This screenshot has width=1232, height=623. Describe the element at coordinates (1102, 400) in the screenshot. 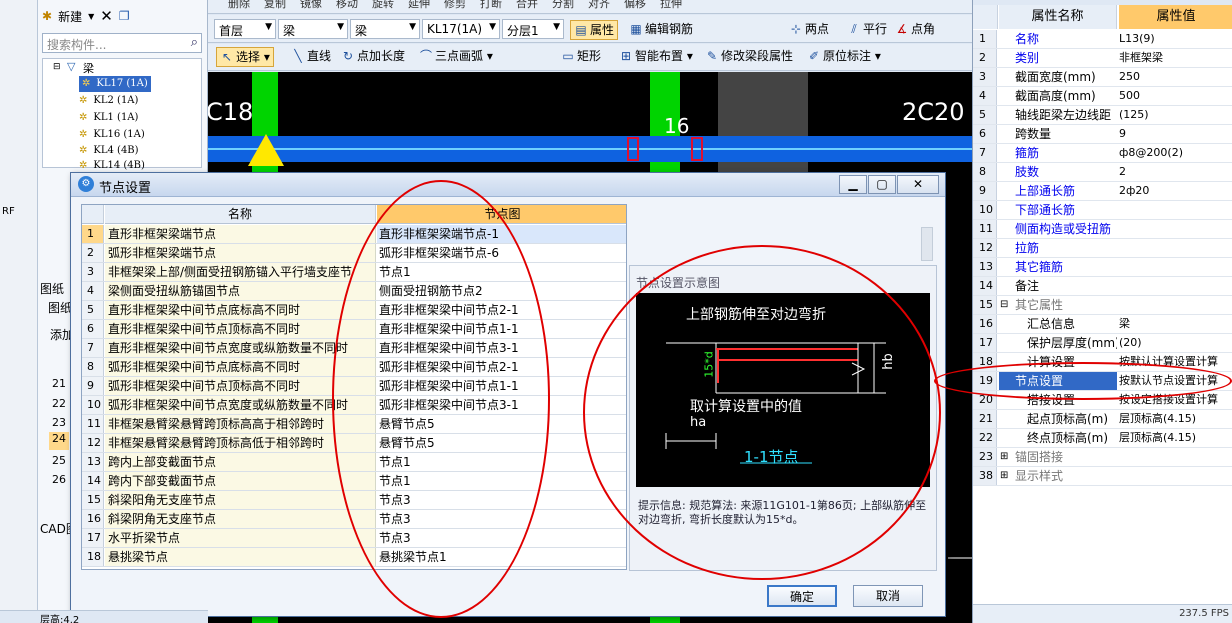

I see `property-row: 20 搭接设置 按设定搭接设置计算` at that location.